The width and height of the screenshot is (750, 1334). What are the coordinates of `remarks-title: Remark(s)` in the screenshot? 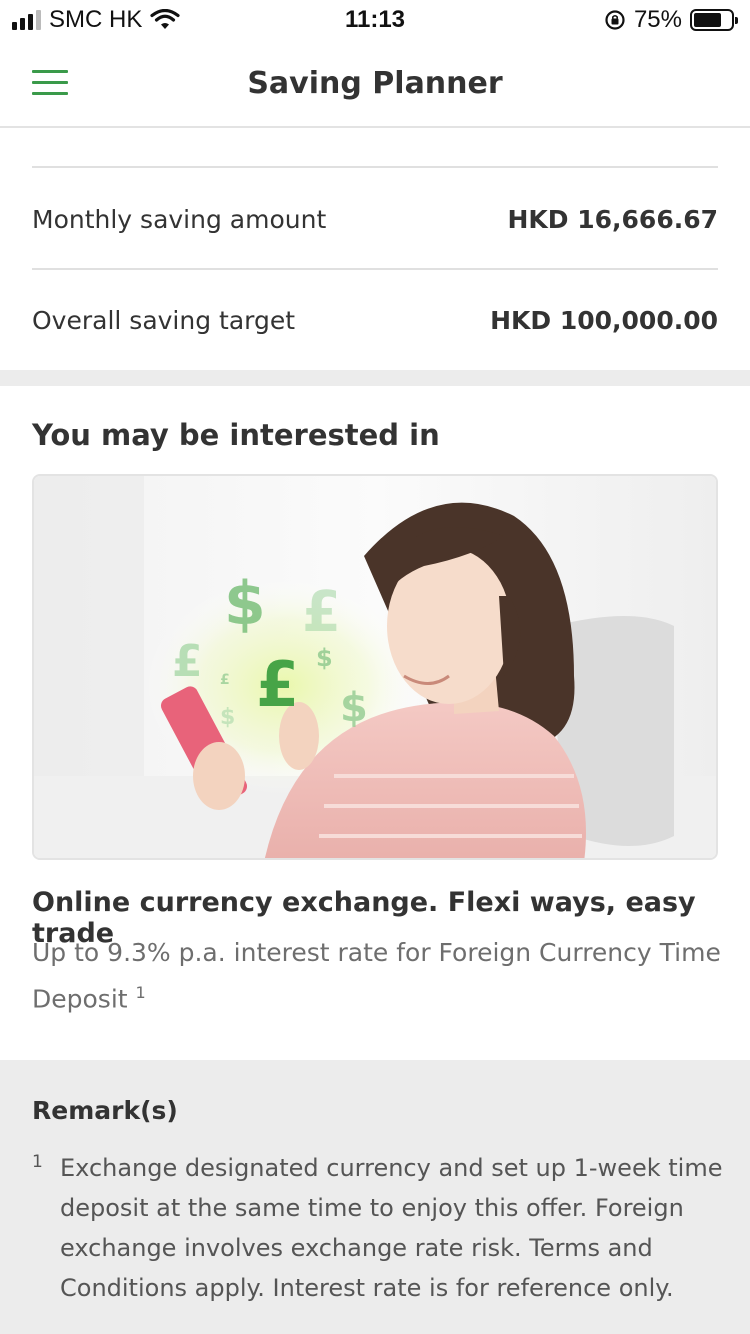 It's located at (105, 1110).